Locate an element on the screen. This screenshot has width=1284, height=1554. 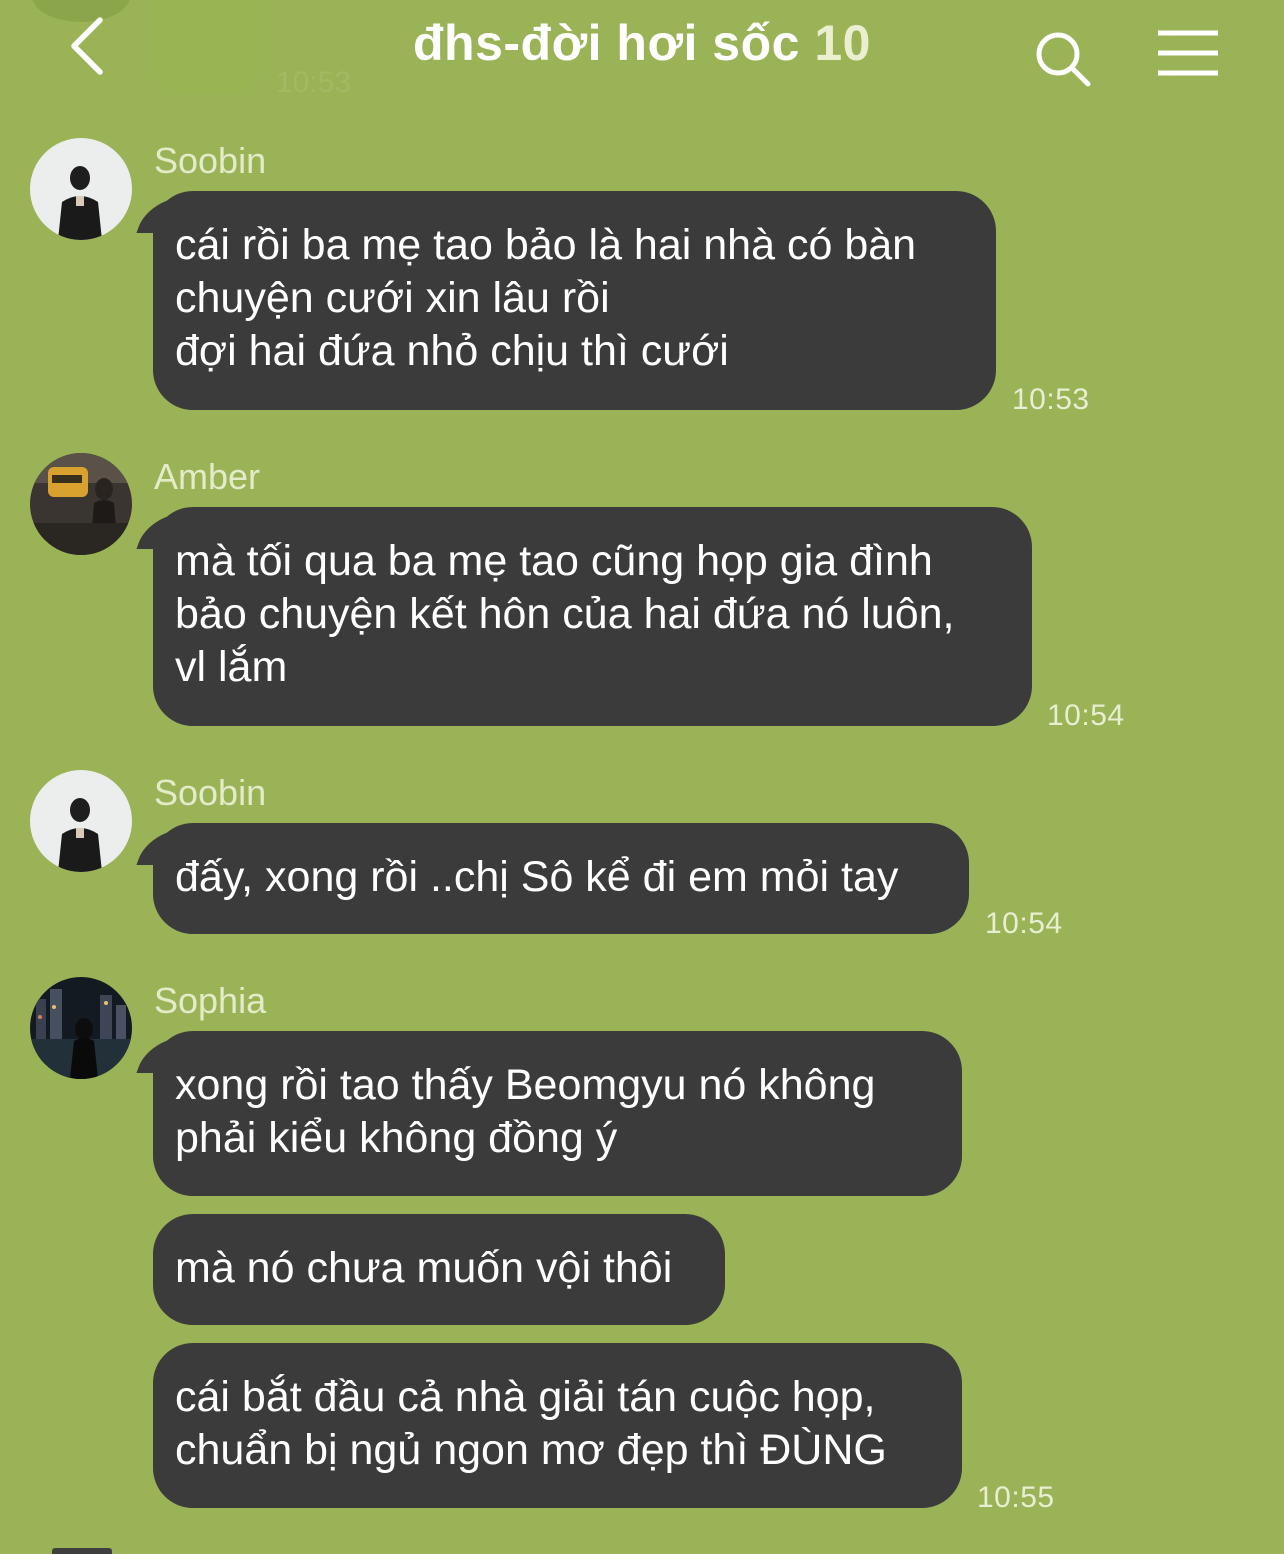
chat-header: đhs-đời hơi sốc 10 is located at coordinates (642, 50).